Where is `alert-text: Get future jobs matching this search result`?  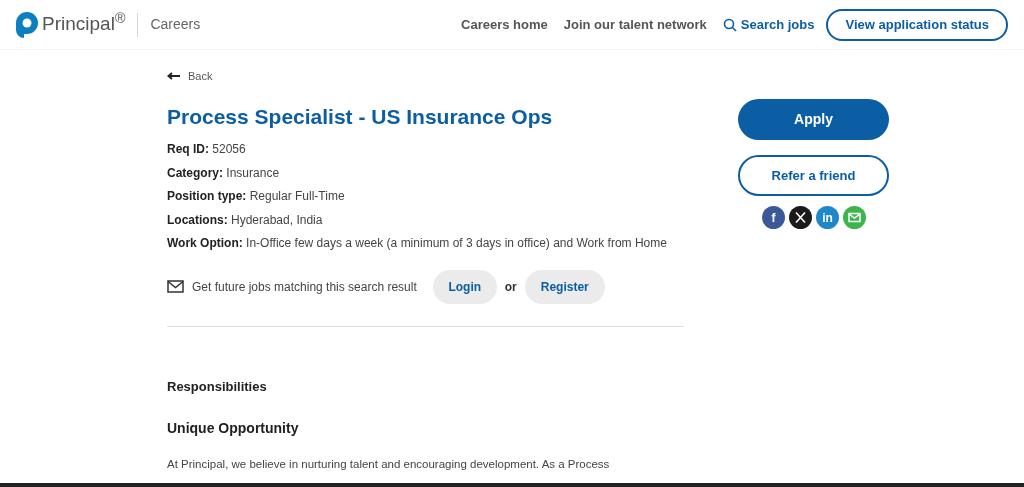 alert-text: Get future jobs matching this search result is located at coordinates (304, 287).